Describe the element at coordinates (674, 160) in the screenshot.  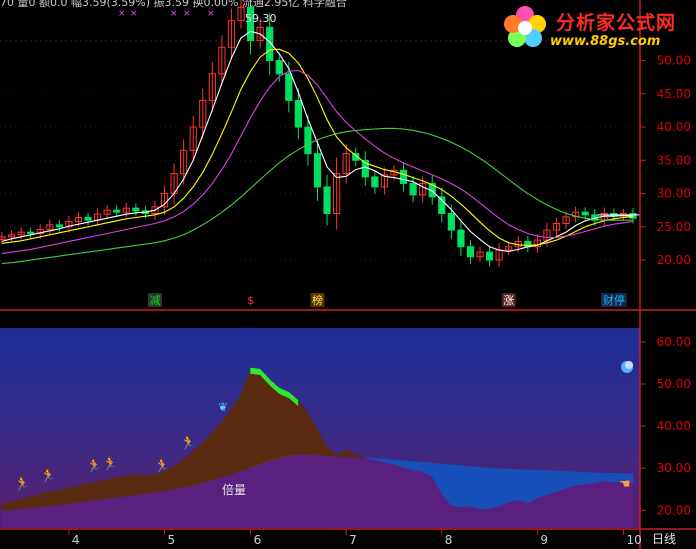
I see `price-y-tick-label: 35.00` at that location.